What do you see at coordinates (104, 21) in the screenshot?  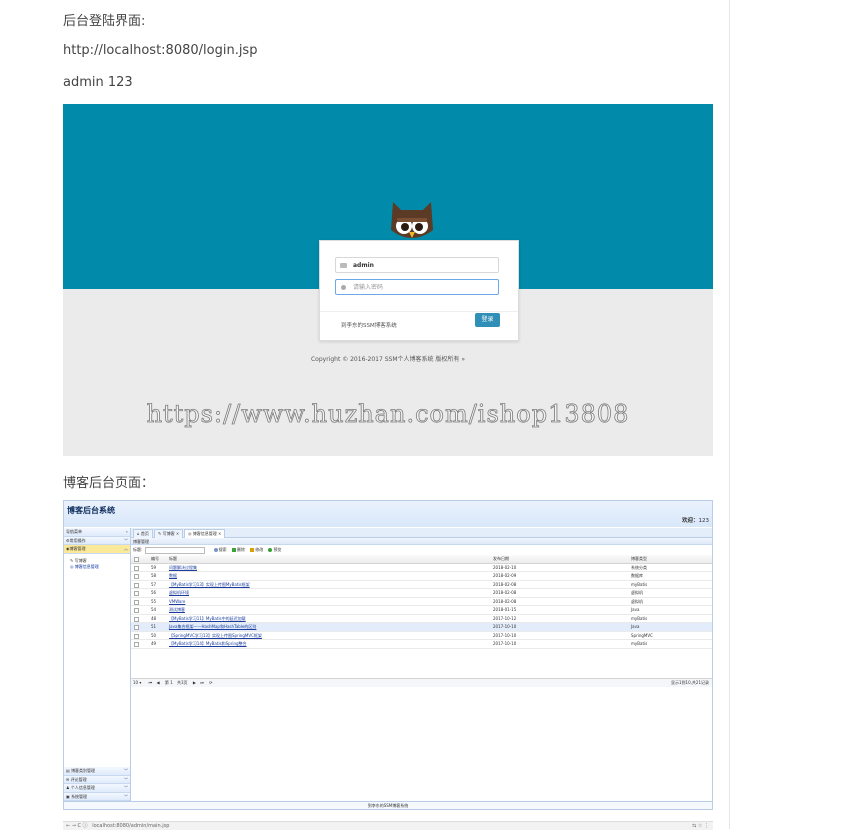 I see `heading-login: 后台登陆界面:` at bounding box center [104, 21].